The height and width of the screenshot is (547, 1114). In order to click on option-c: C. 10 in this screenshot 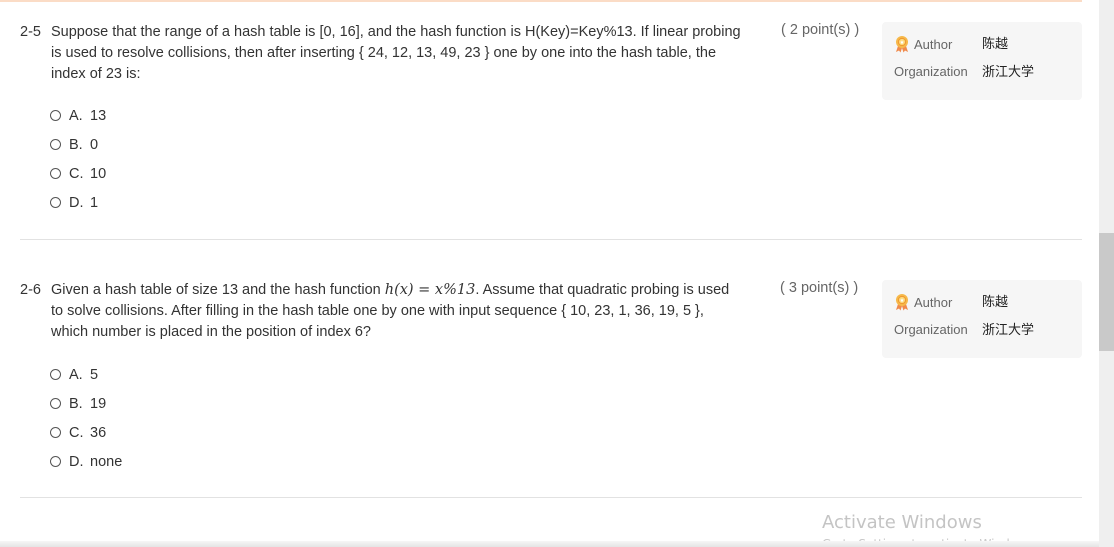, I will do `click(78, 174)`.